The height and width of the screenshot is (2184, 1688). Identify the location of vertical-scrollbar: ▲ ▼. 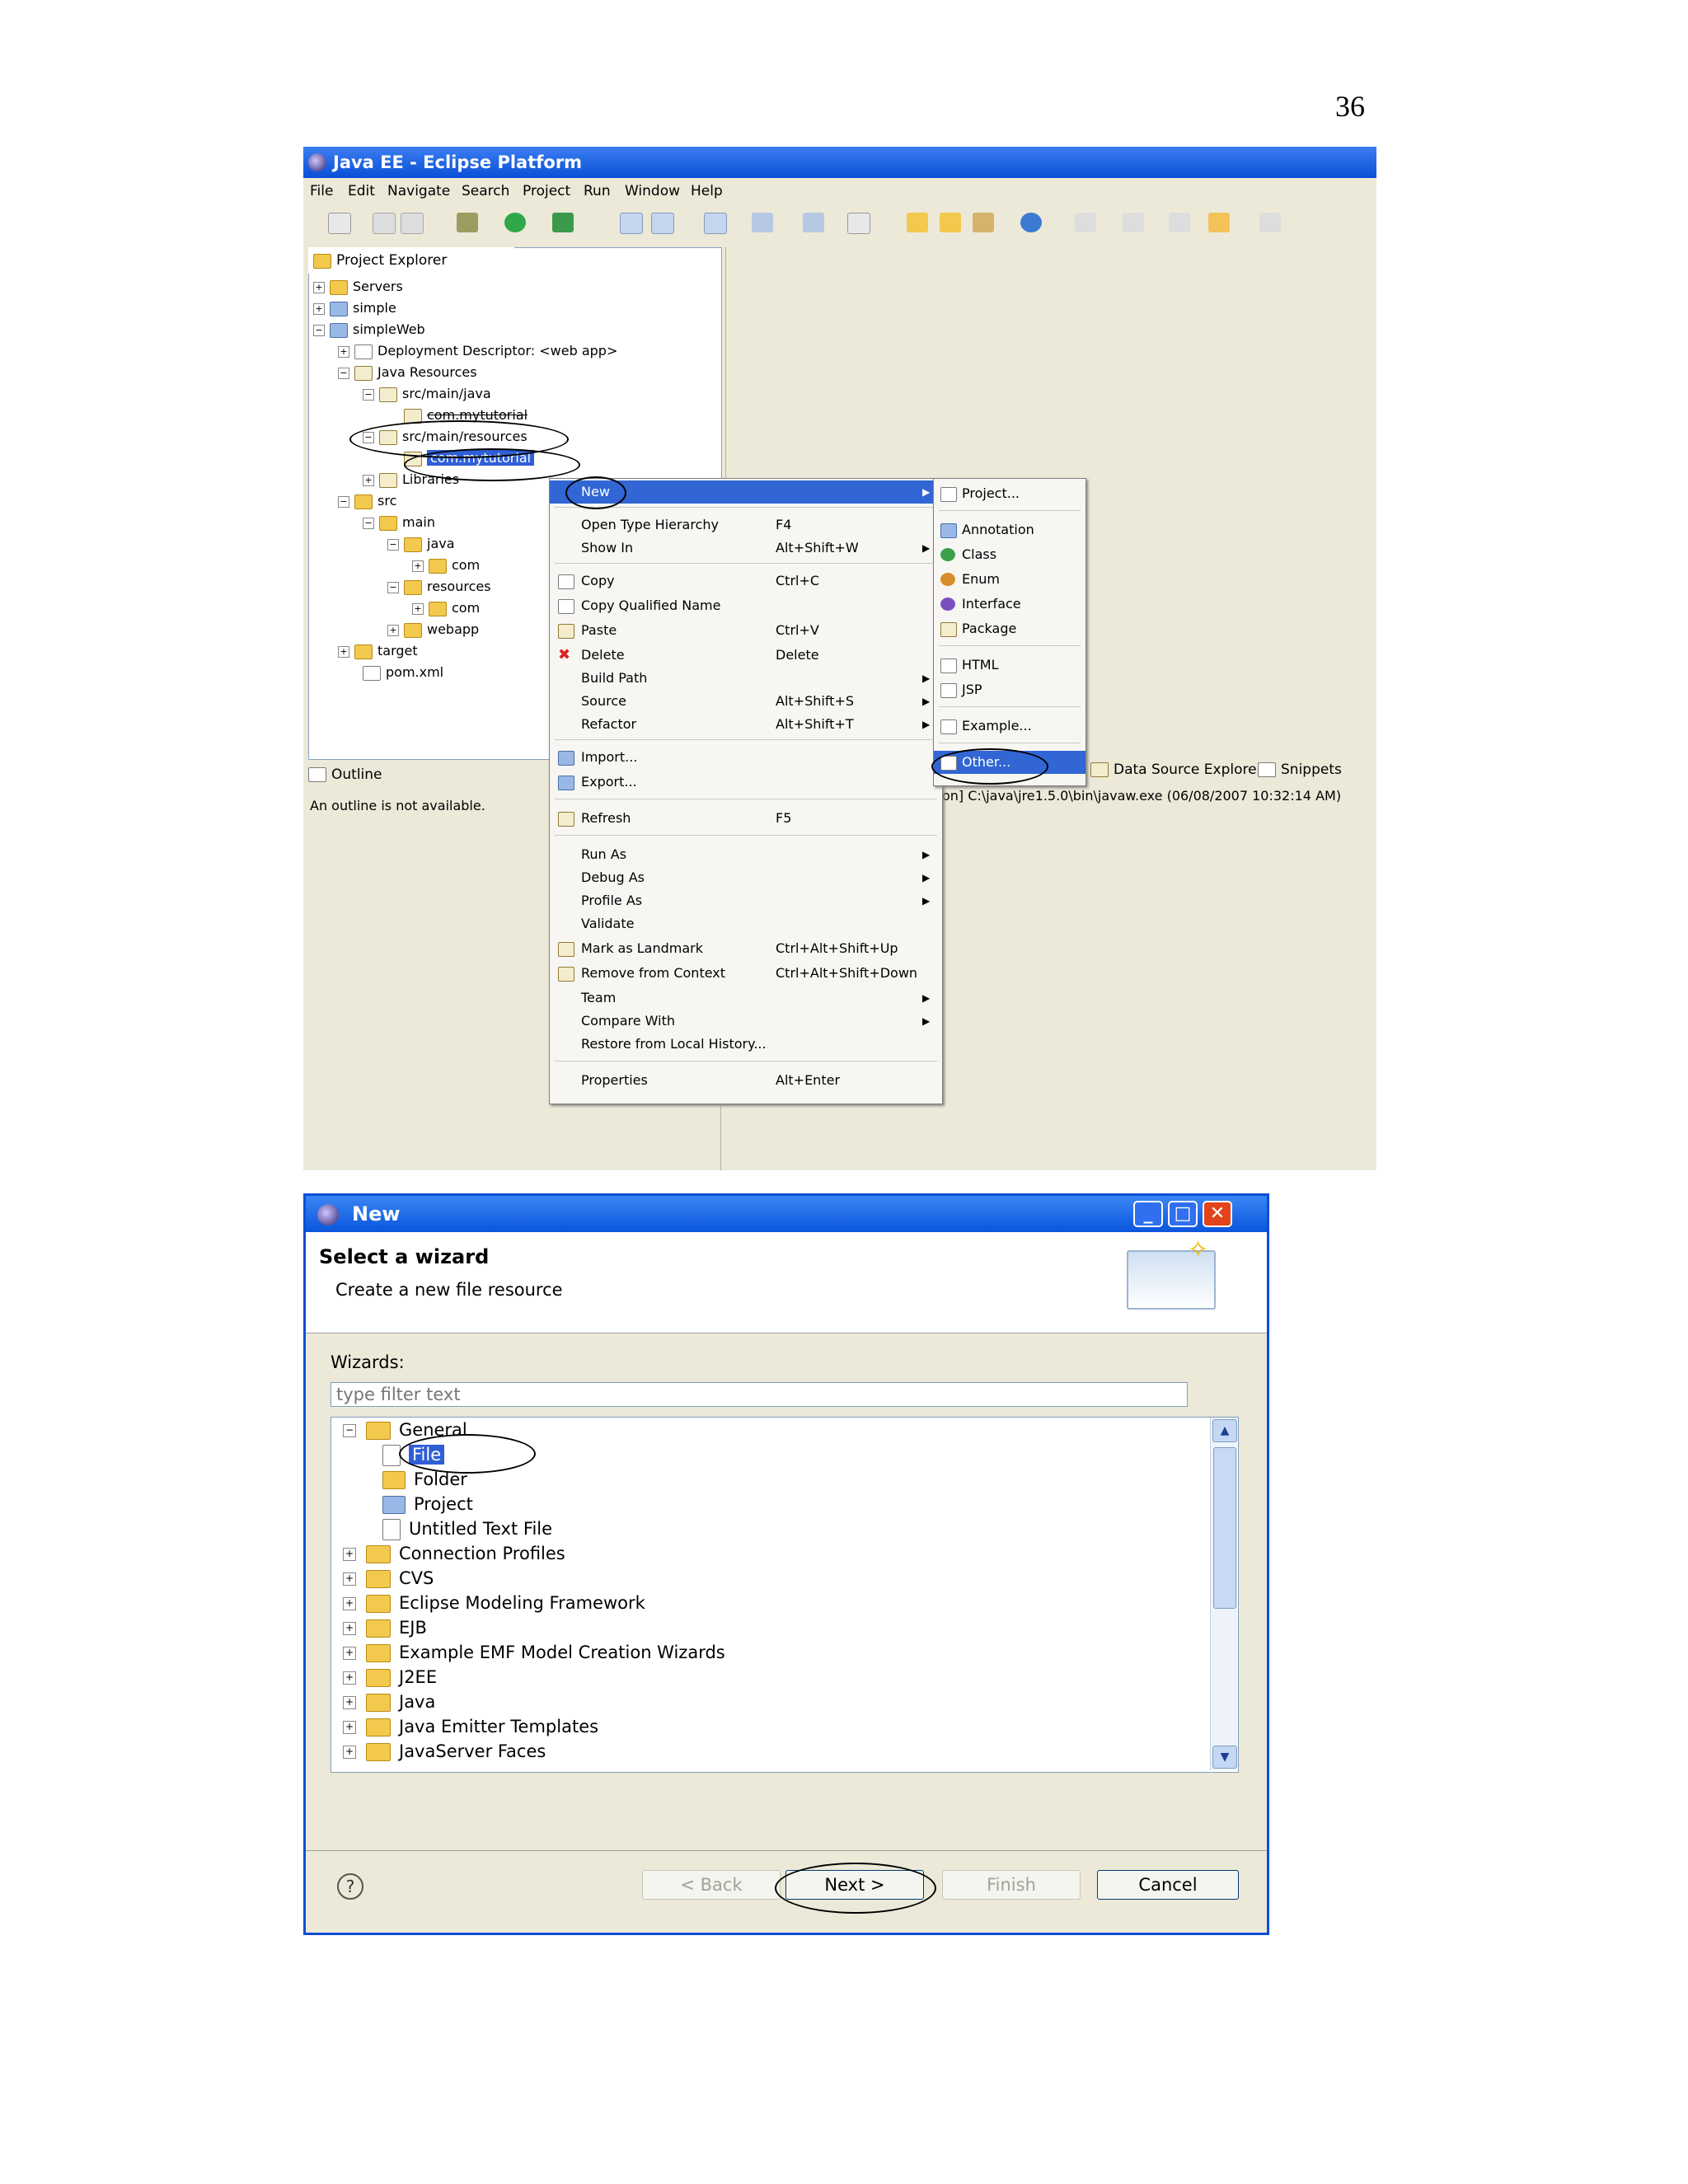
(1223, 1594).